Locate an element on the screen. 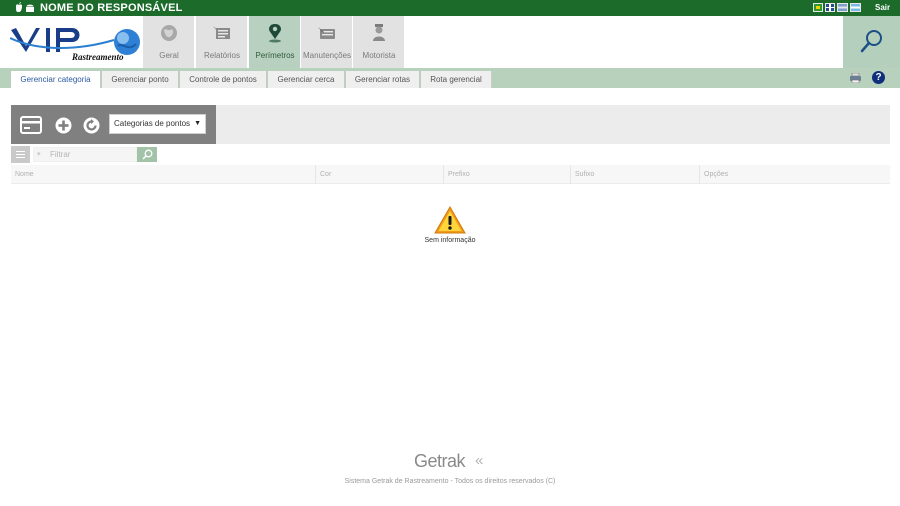  brand-name: Getrak is located at coordinates (440, 461).